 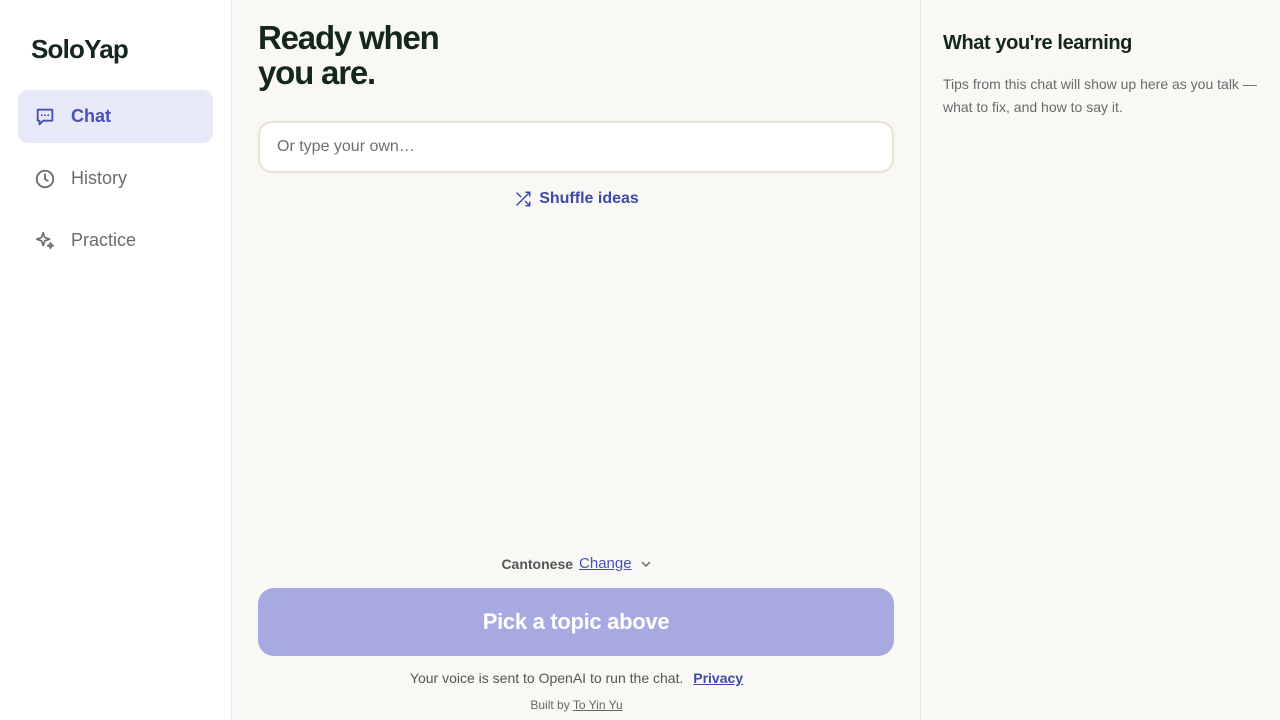 I want to click on sidebar-item-history: History, so click(x=115, y=178).